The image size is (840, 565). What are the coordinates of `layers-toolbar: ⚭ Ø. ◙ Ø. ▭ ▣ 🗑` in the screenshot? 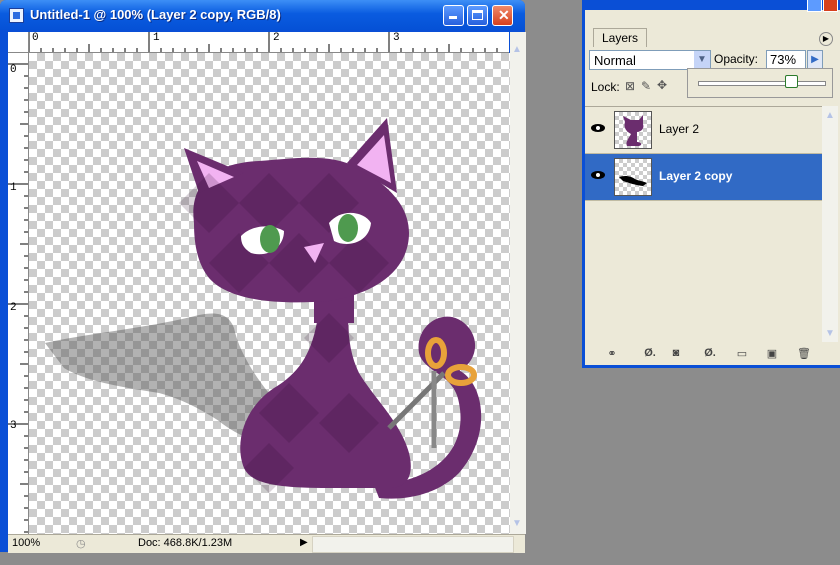 It's located at (712, 354).